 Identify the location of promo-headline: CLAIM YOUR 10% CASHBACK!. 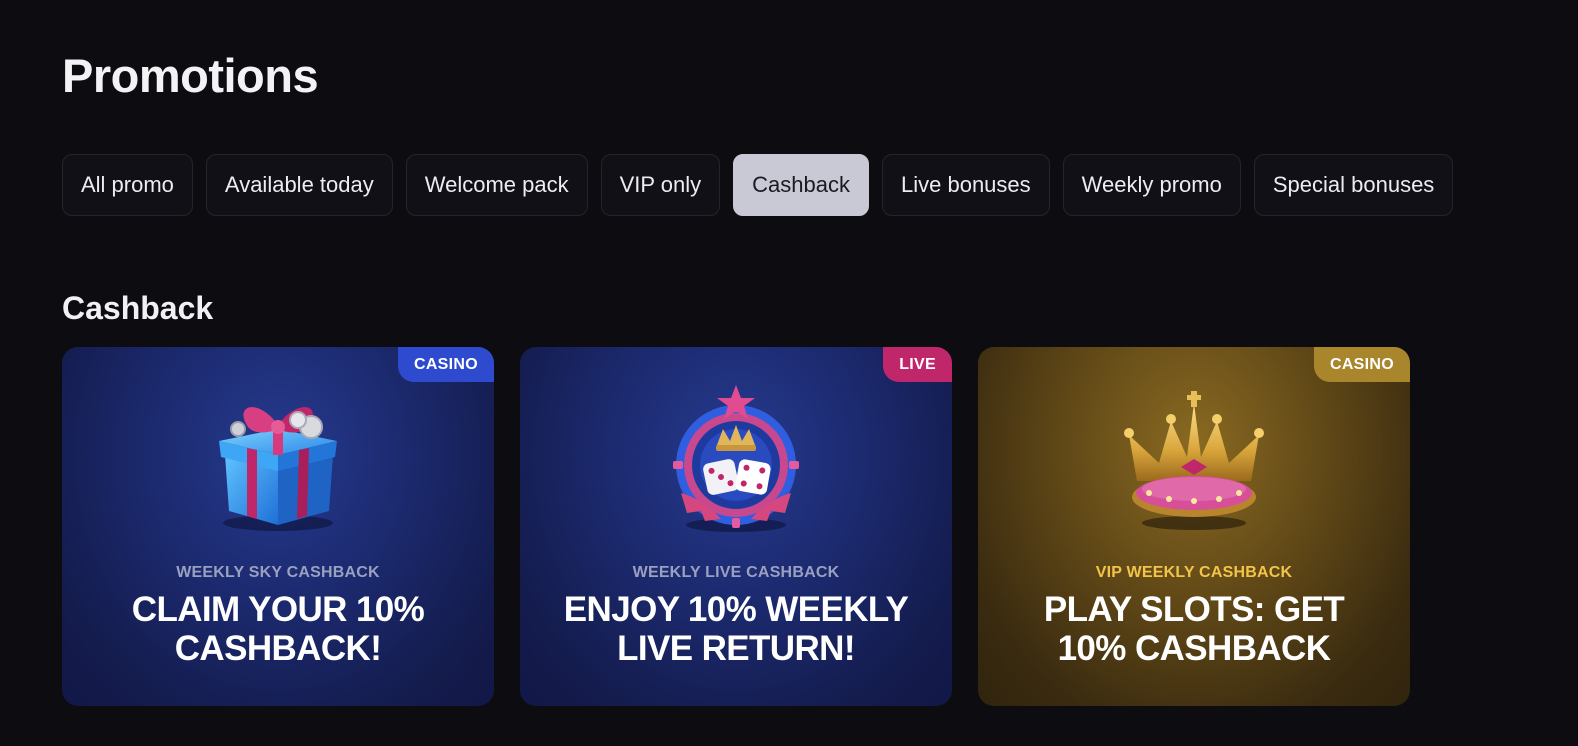
(278, 629).